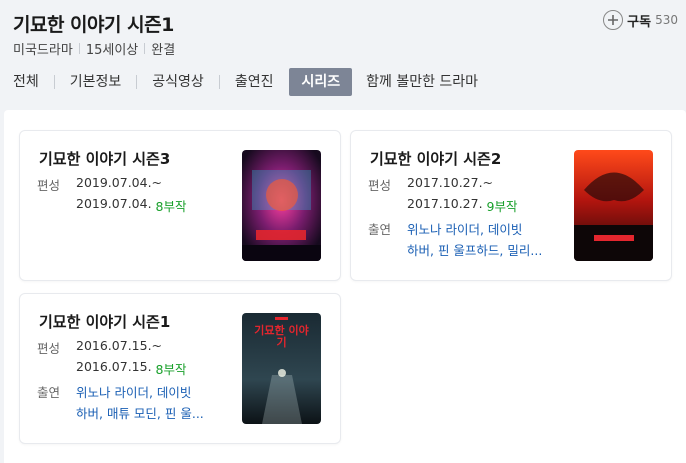 Image resolution: width=686 pixels, height=463 pixels. I want to click on period-start: 2016.07.15.~, so click(119, 345).